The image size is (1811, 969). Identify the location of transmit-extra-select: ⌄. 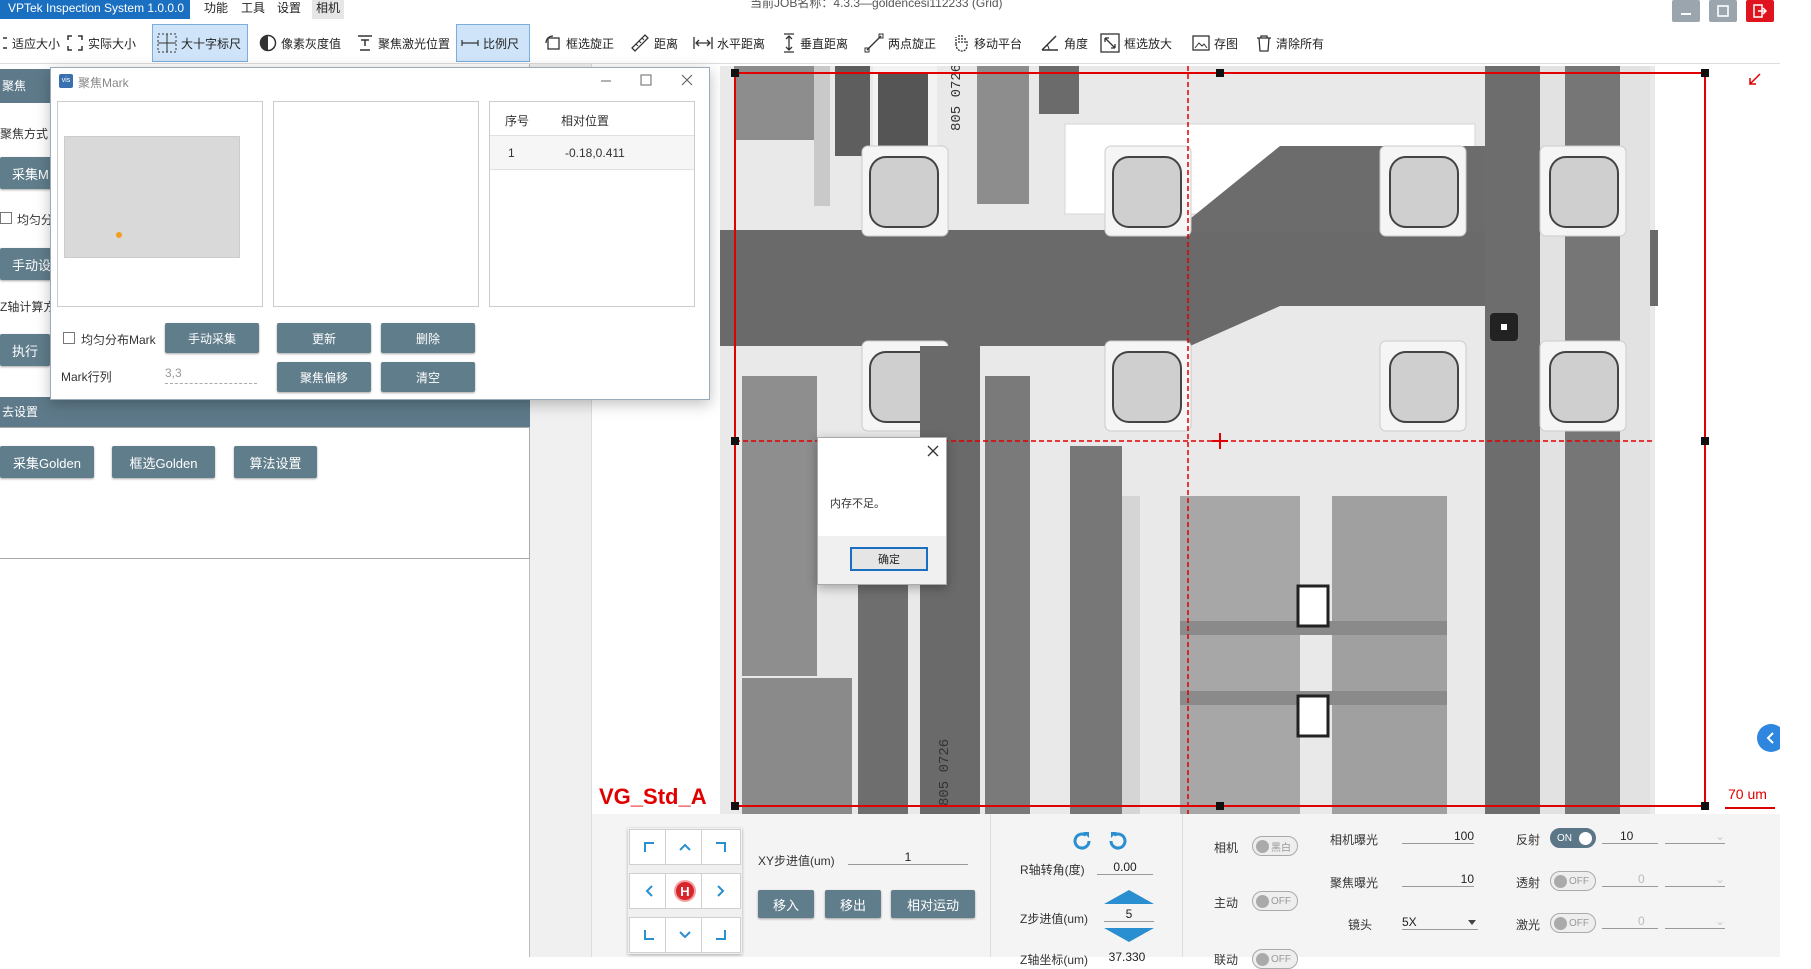
(1695, 879).